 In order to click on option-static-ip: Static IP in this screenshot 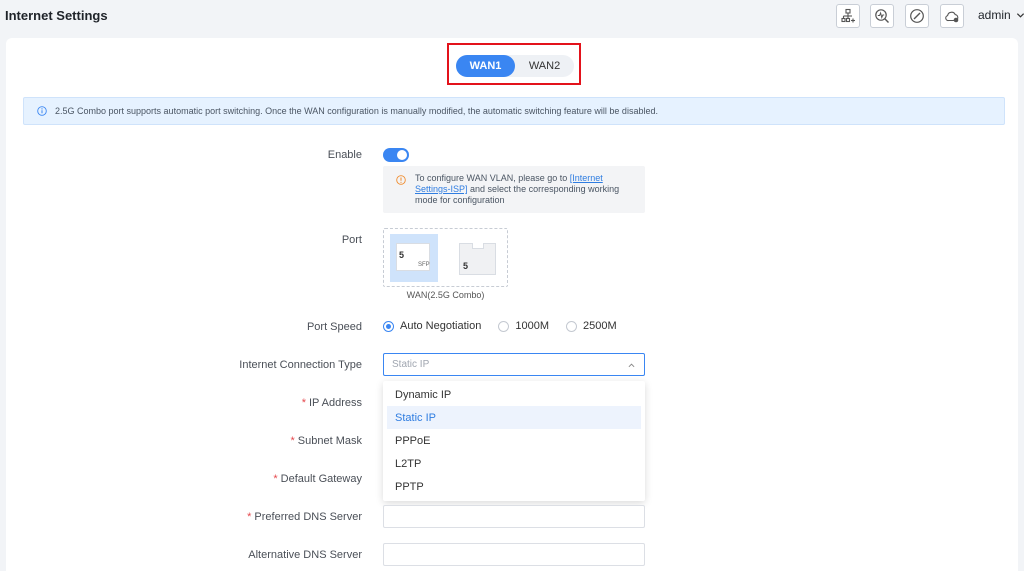, I will do `click(514, 417)`.